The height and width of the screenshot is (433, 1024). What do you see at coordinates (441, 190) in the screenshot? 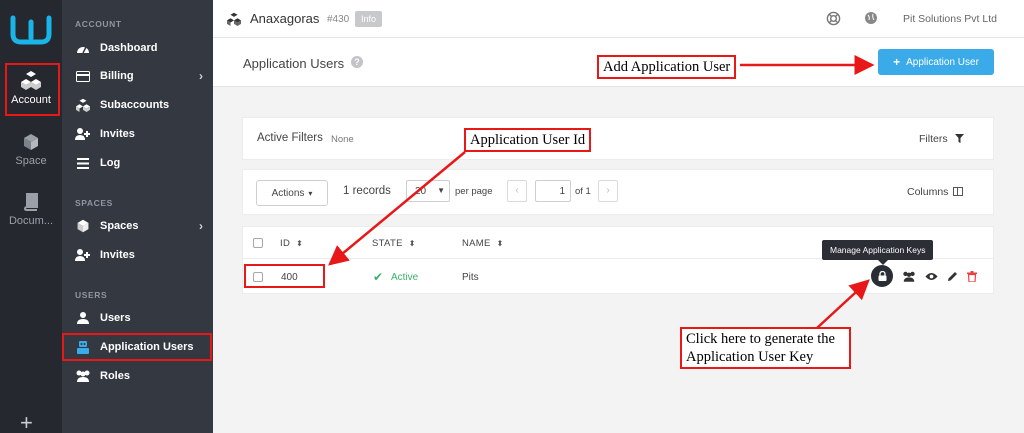
I see `caret-down-icon: ▼` at bounding box center [441, 190].